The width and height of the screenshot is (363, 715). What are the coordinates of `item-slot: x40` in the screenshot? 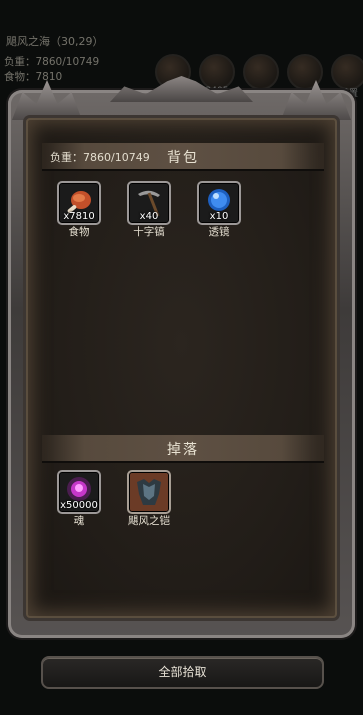 It's located at (149, 203).